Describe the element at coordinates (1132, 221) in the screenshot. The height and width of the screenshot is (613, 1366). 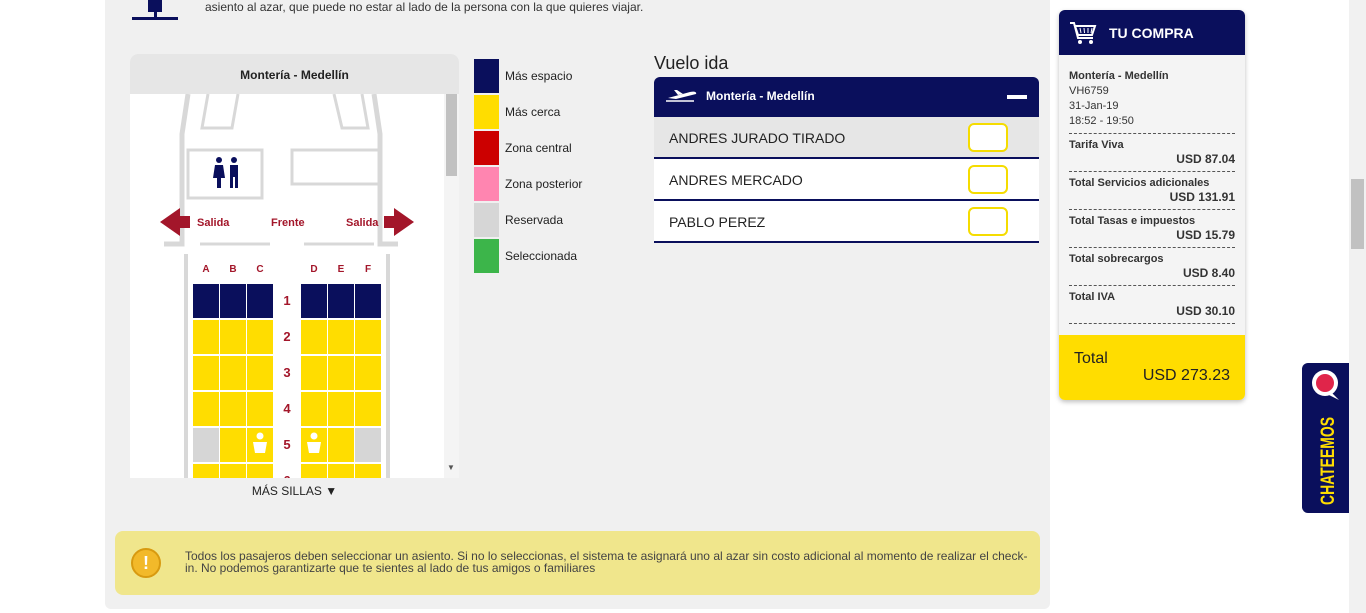
I see `summary-line-label: Total Tasas e impuestos` at that location.